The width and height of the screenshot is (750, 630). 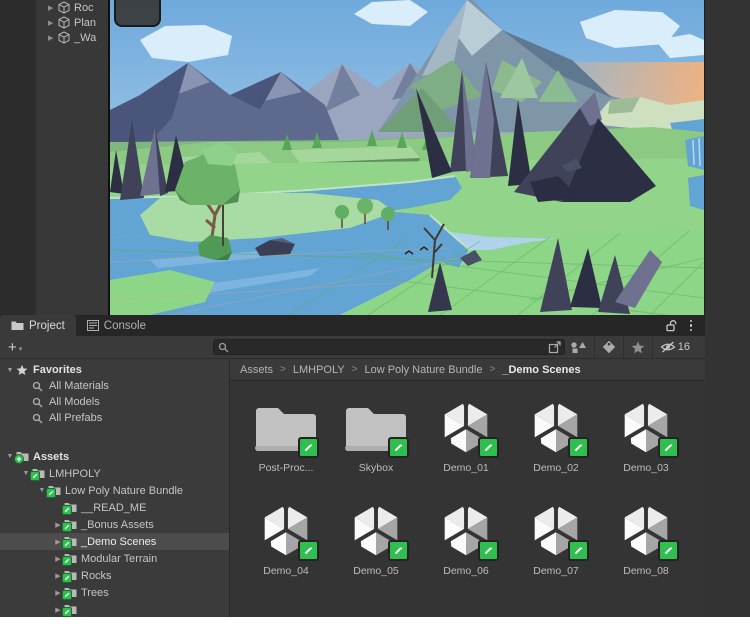 I want to click on asset-label: Demo_01, so click(x=466, y=468).